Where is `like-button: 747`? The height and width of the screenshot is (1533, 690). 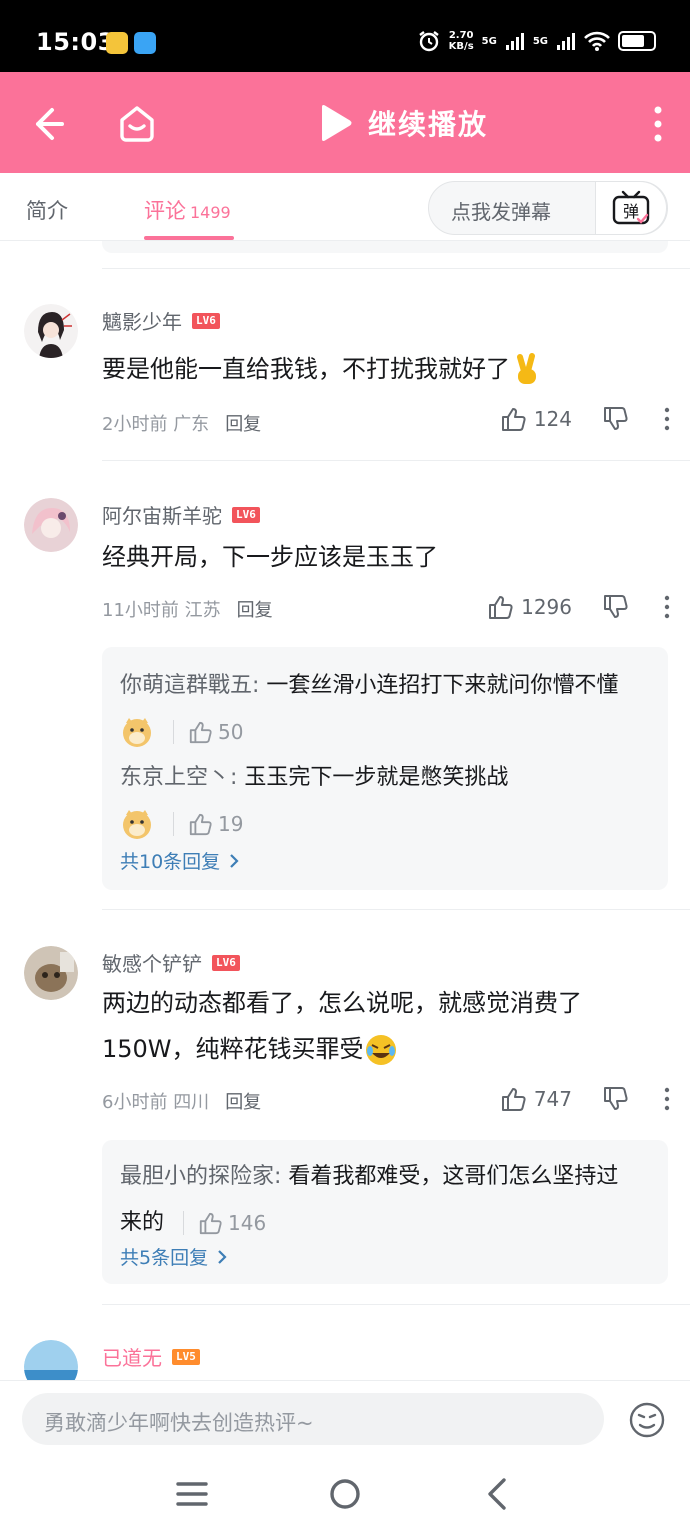 like-button: 747 is located at coordinates (536, 1099).